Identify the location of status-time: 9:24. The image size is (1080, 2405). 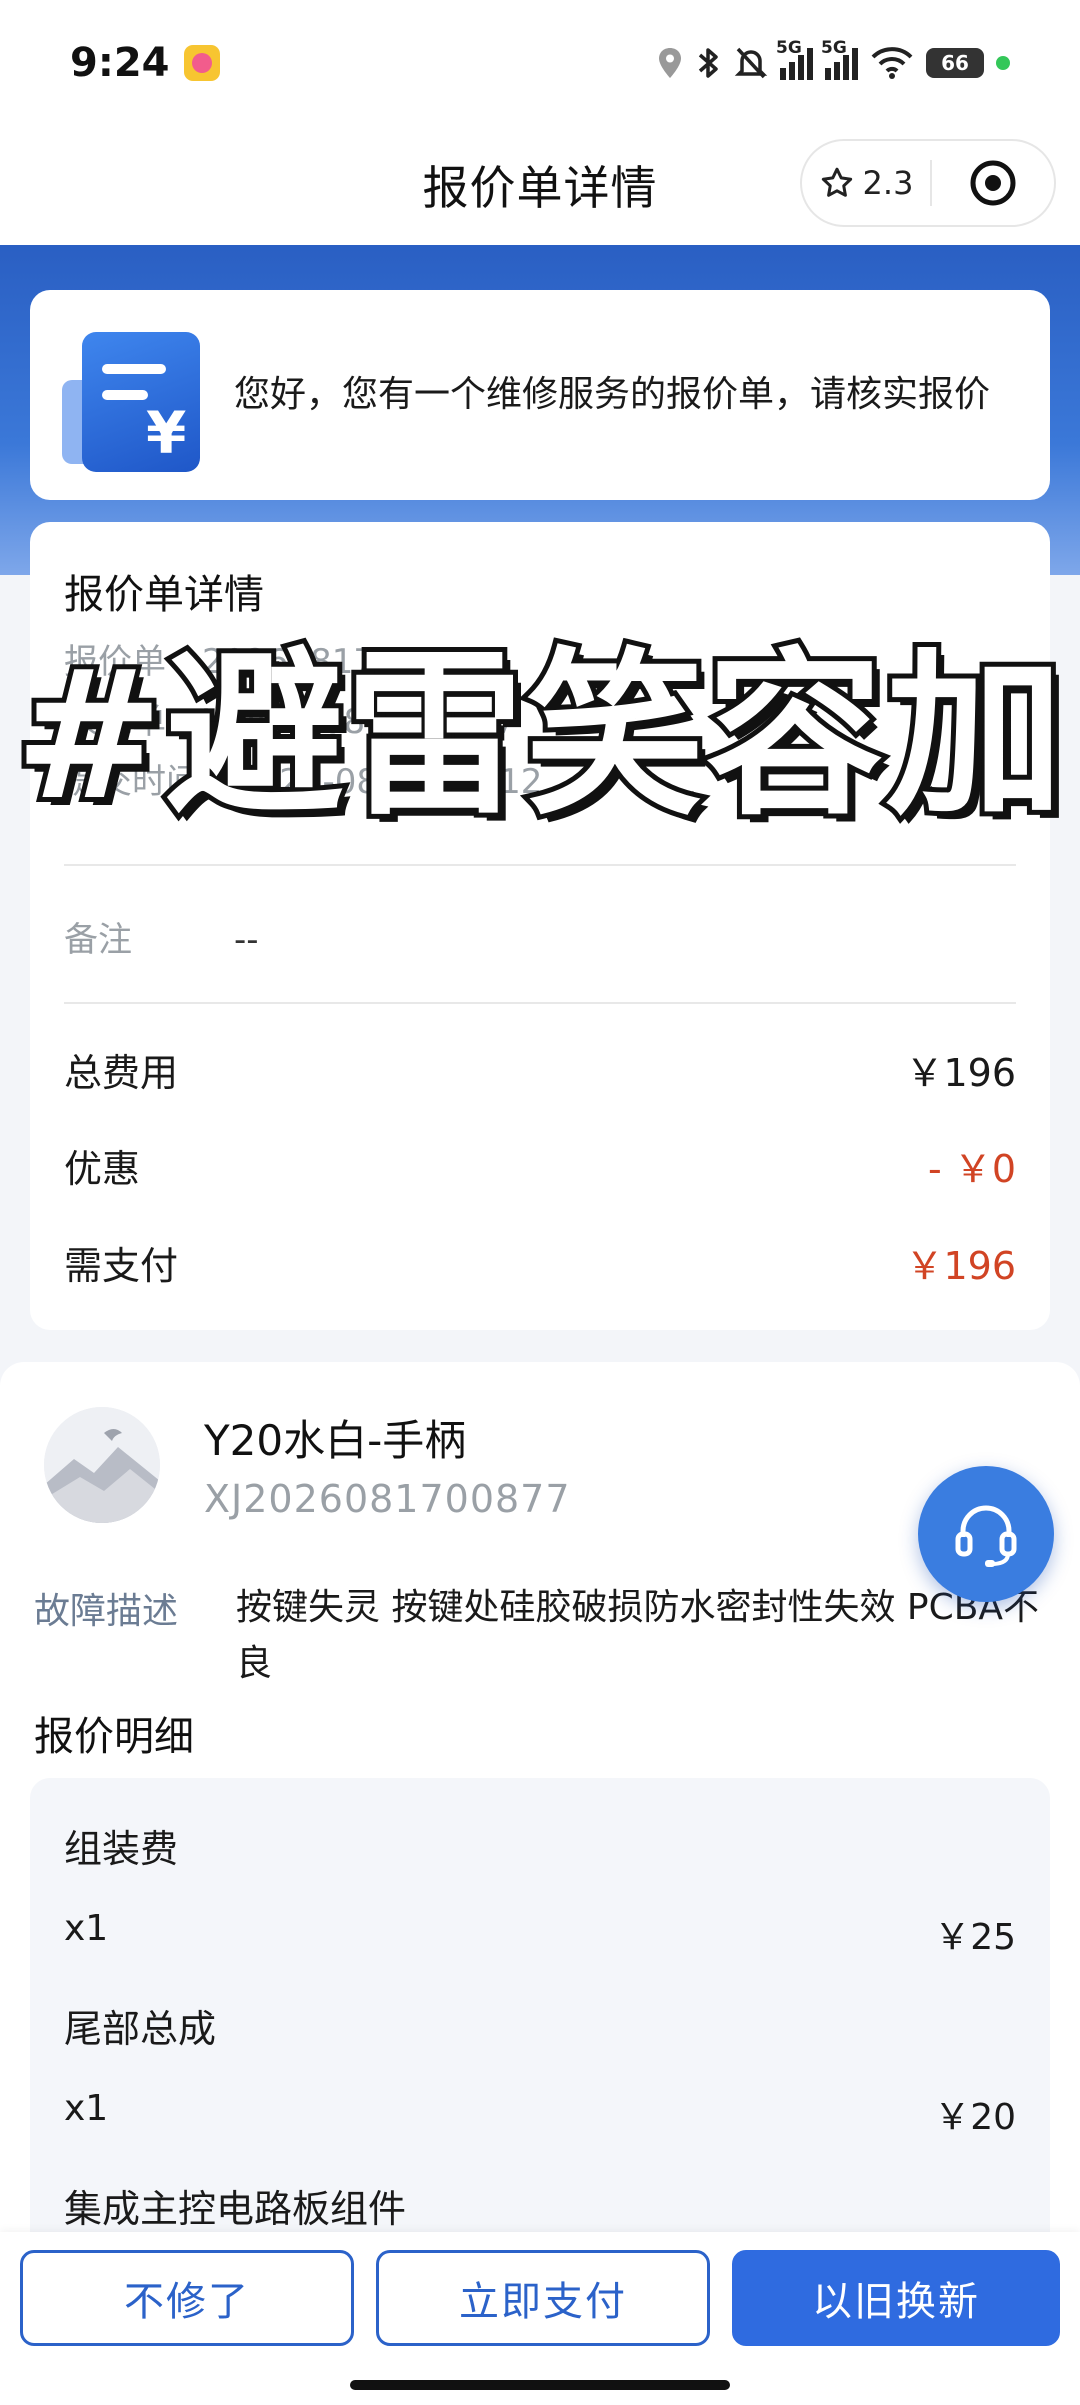
(120, 62).